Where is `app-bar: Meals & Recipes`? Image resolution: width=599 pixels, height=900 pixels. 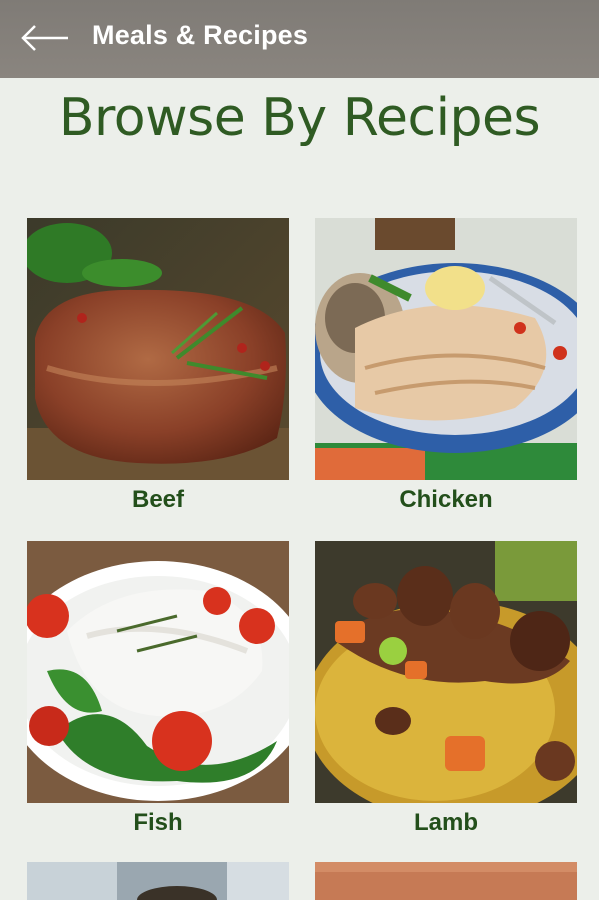
app-bar: Meals & Recipes is located at coordinates (299, 39).